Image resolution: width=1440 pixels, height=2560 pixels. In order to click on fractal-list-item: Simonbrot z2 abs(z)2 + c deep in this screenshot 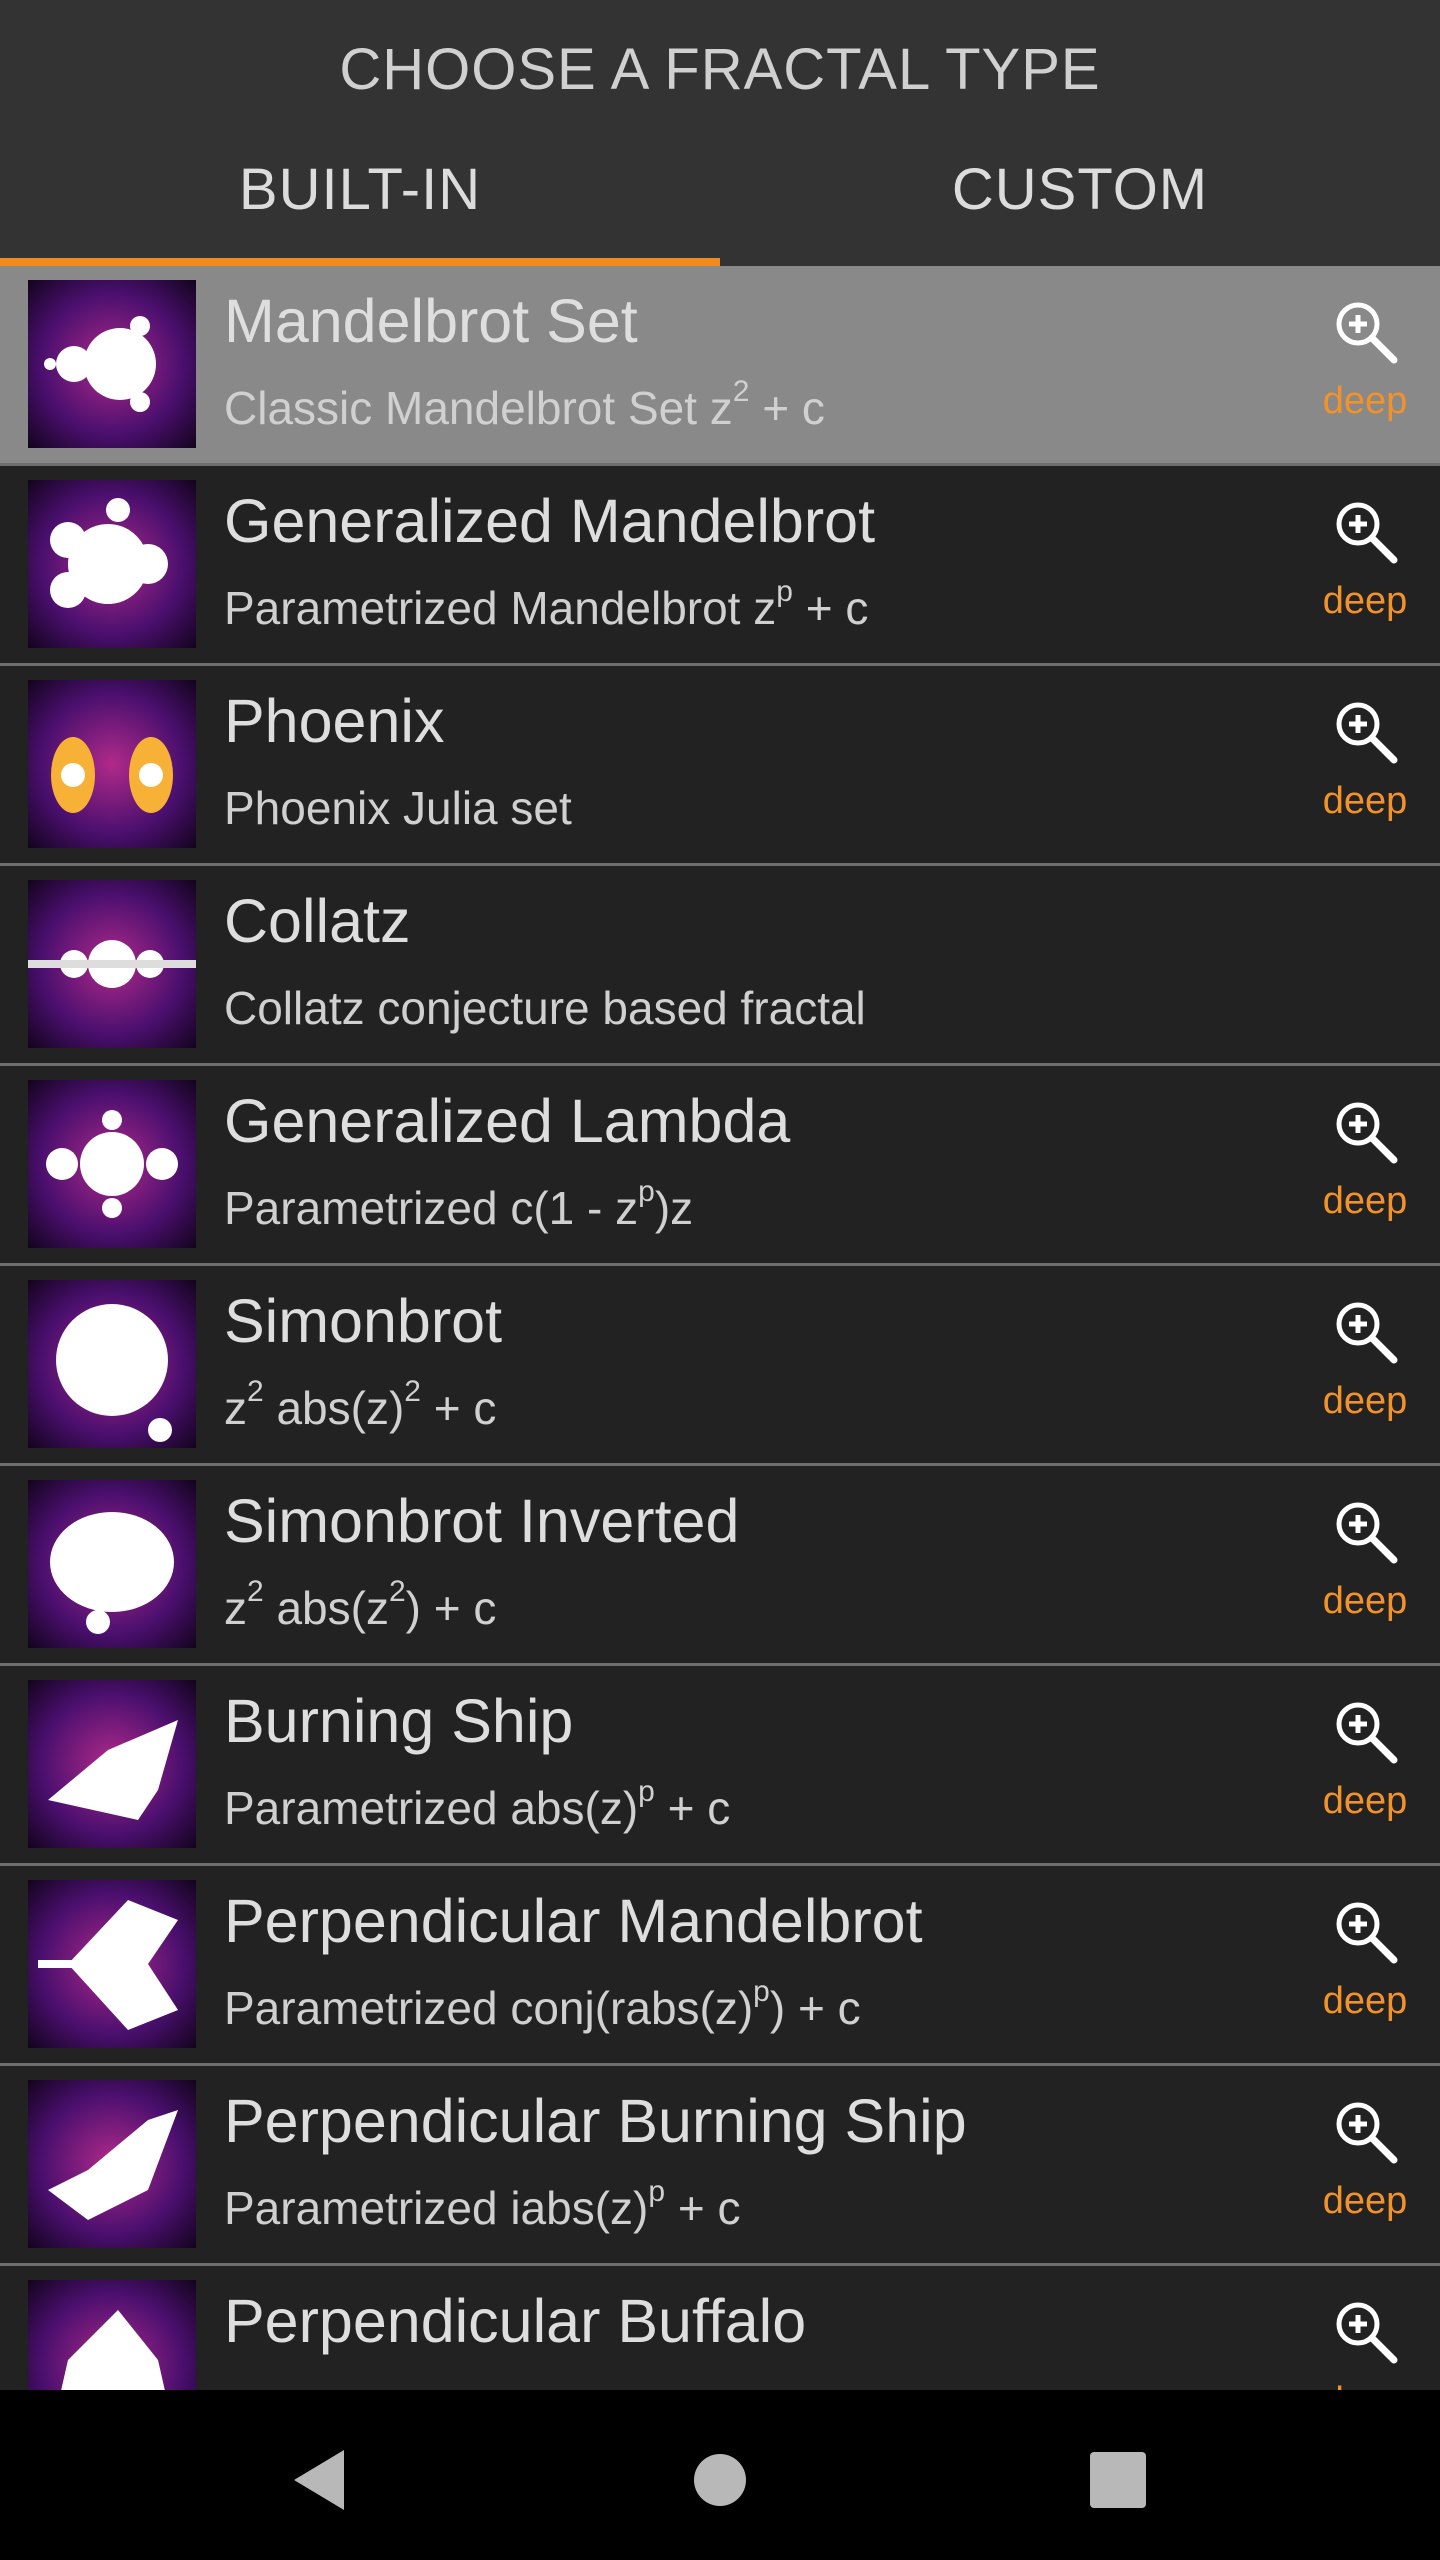, I will do `click(720, 1366)`.